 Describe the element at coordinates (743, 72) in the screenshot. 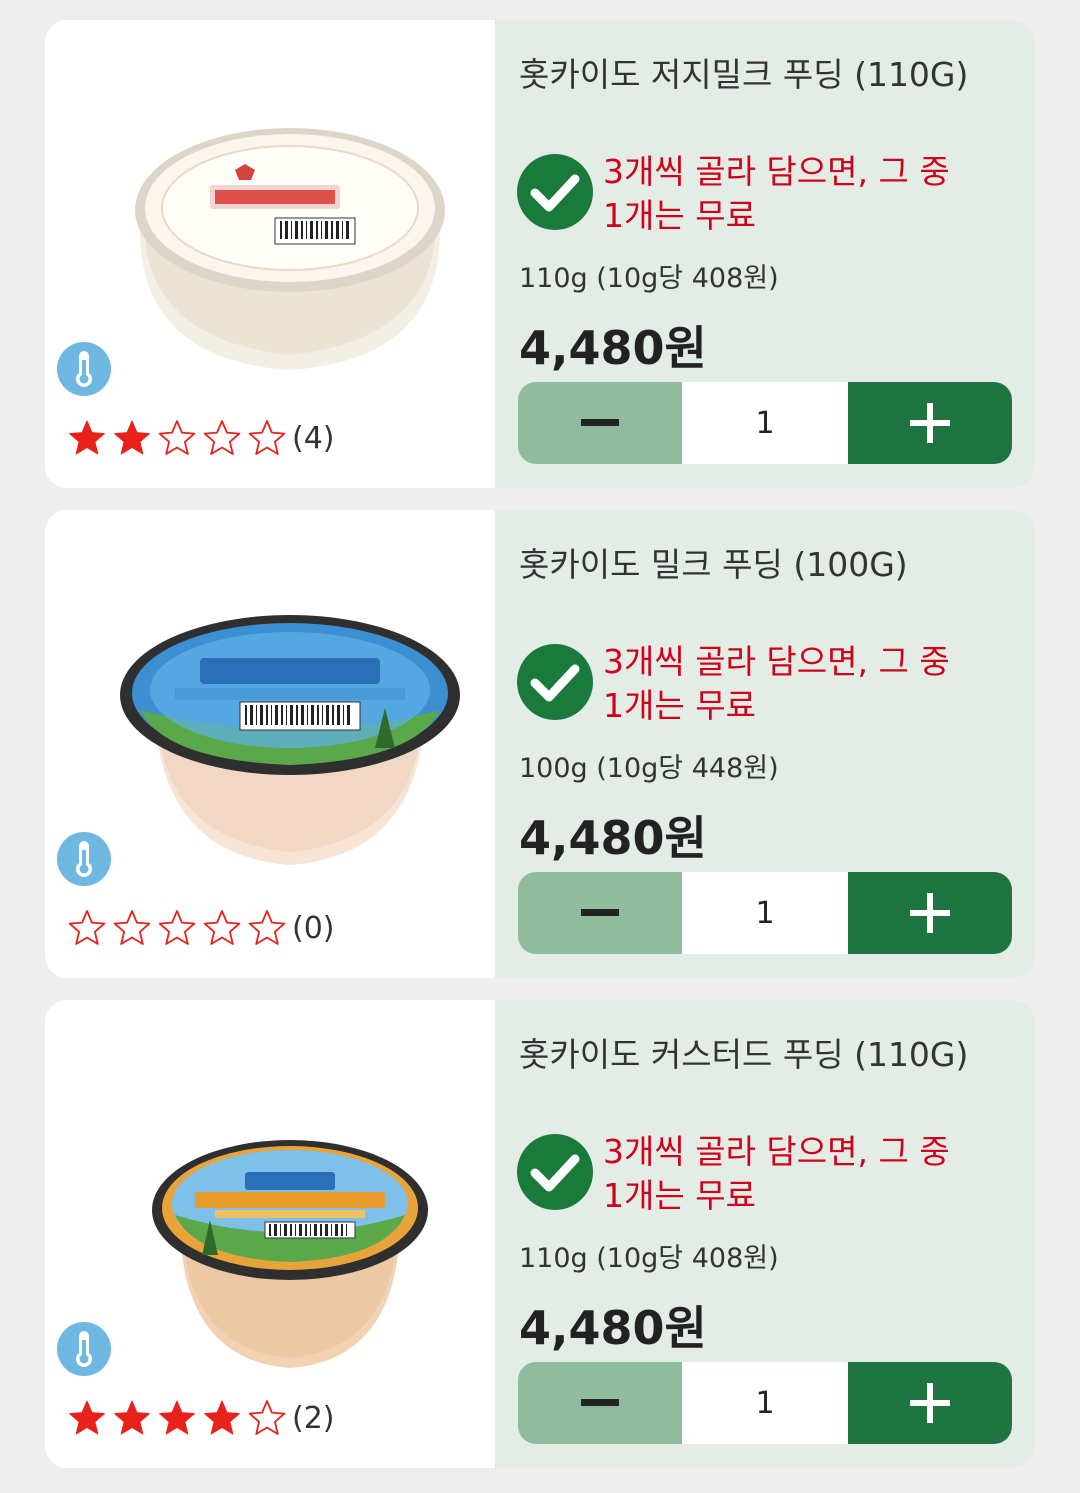

I see `product-title: 홋카이도 저지밀크 푸딩 (110G)` at that location.